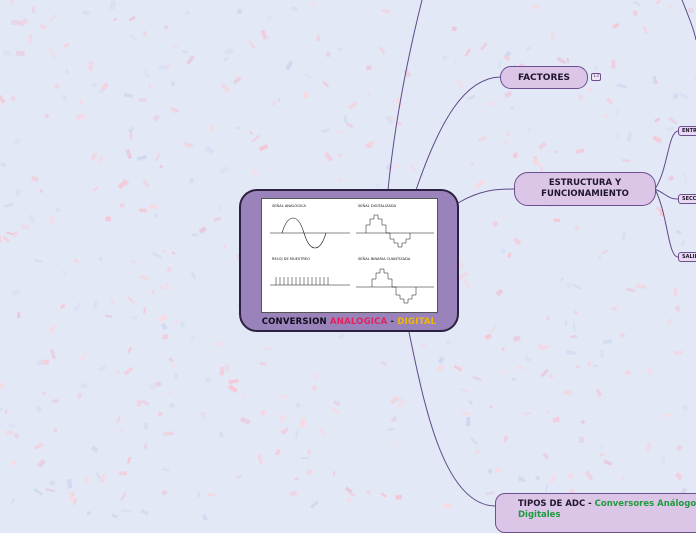 The image size is (696, 533). Describe the element at coordinates (687, 131) in the screenshot. I see `subnode-entrada: ENTRADA` at that location.